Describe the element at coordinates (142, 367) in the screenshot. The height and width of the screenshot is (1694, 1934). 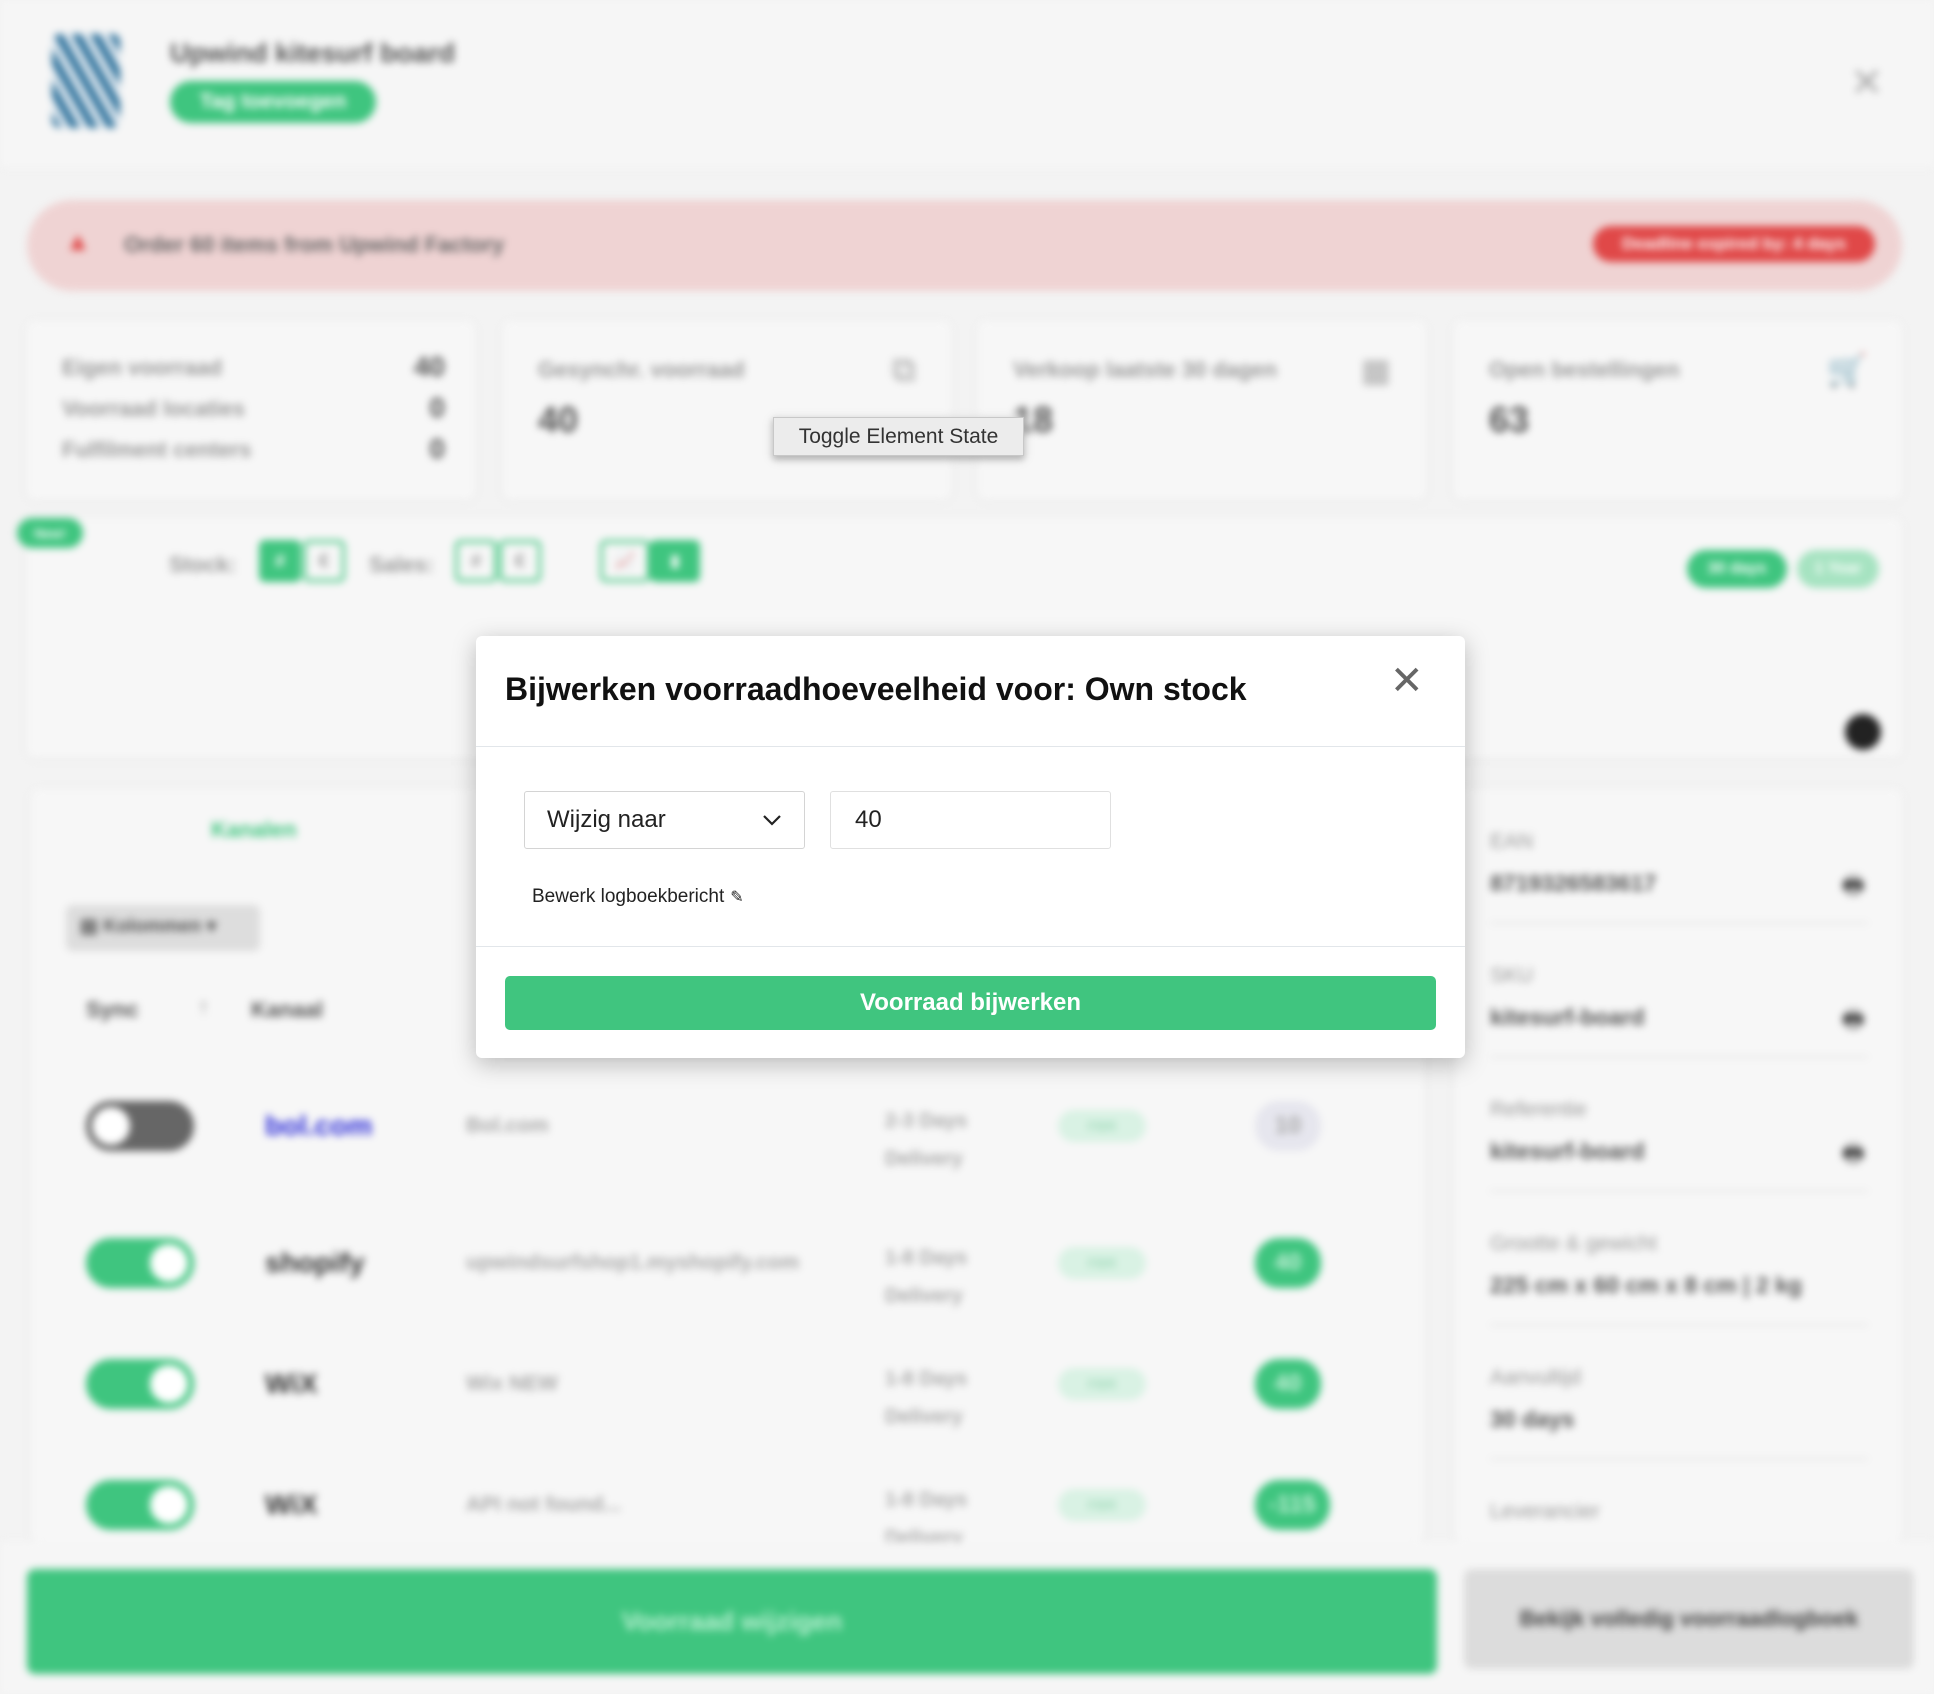
I see `stat-label: Eigen voorraad` at that location.